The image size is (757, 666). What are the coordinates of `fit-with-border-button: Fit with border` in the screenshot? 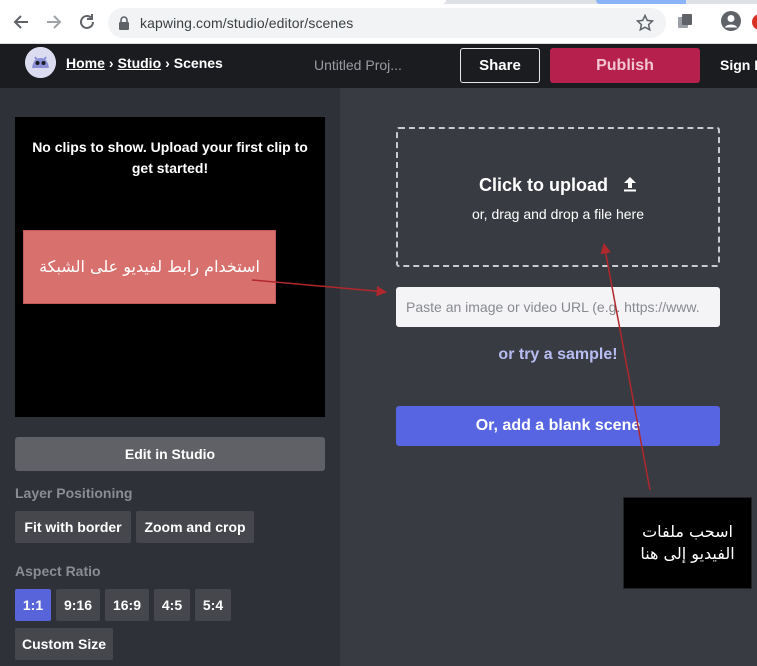 It's located at (73, 527).